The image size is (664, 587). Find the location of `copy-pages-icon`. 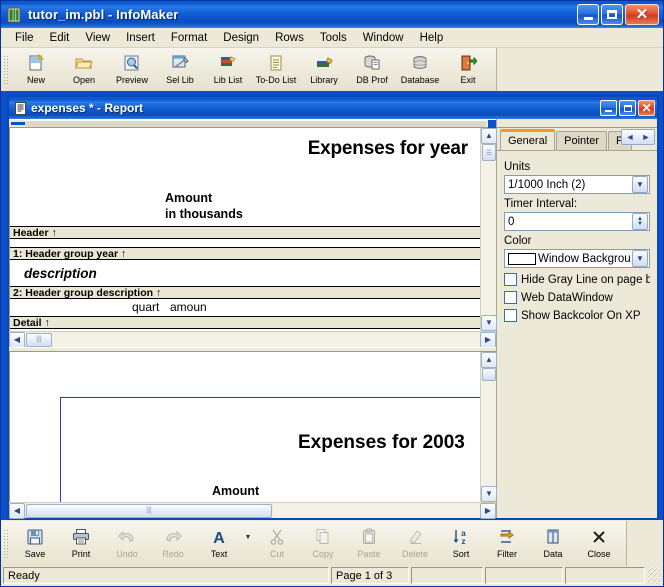

copy-pages-icon is located at coordinates (323, 537).